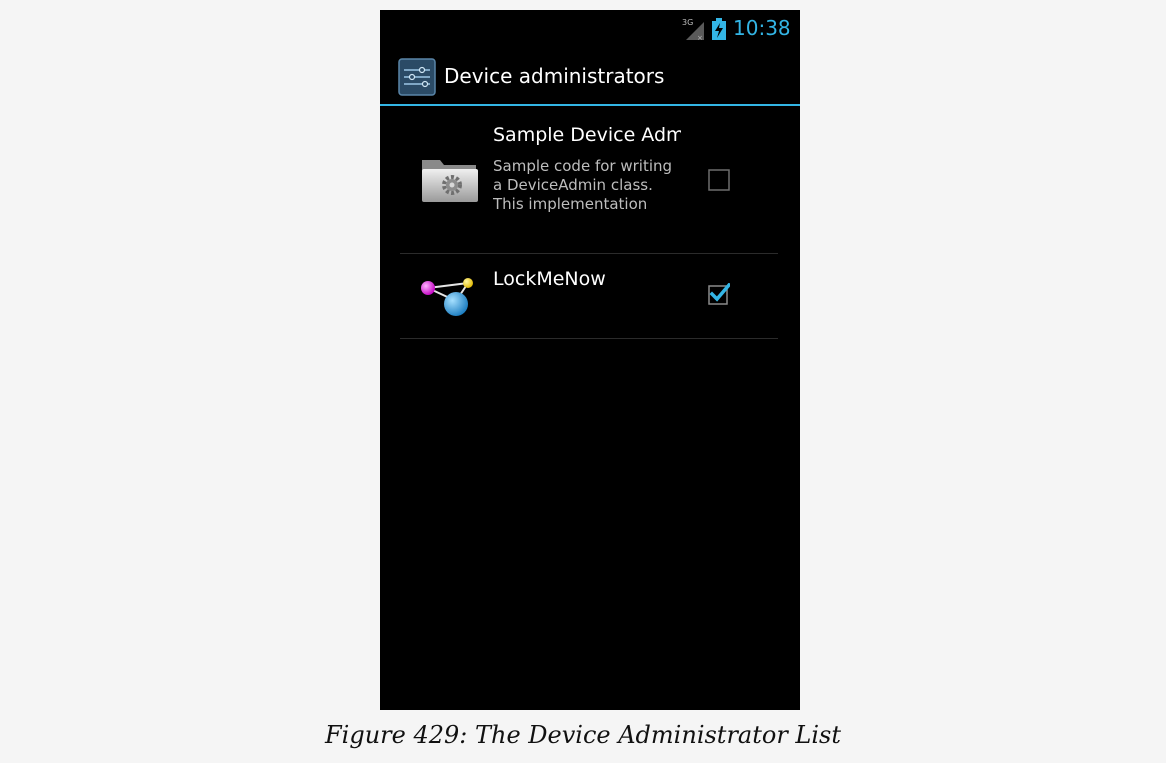  I want to click on admin-title: LockMeNow, so click(549, 279).